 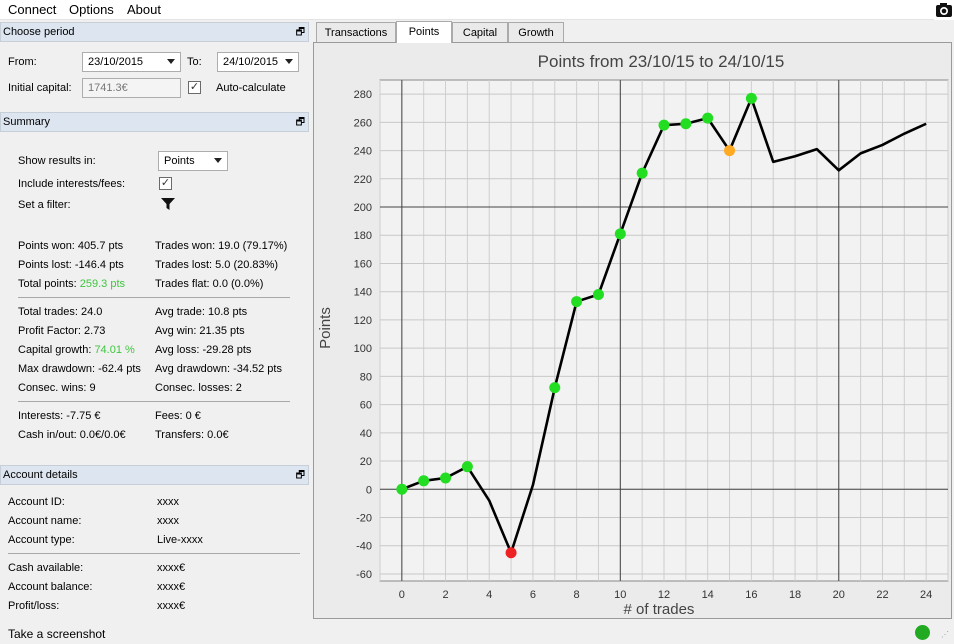 What do you see at coordinates (659, 609) in the screenshot?
I see `x-axis-label: # of trades` at bounding box center [659, 609].